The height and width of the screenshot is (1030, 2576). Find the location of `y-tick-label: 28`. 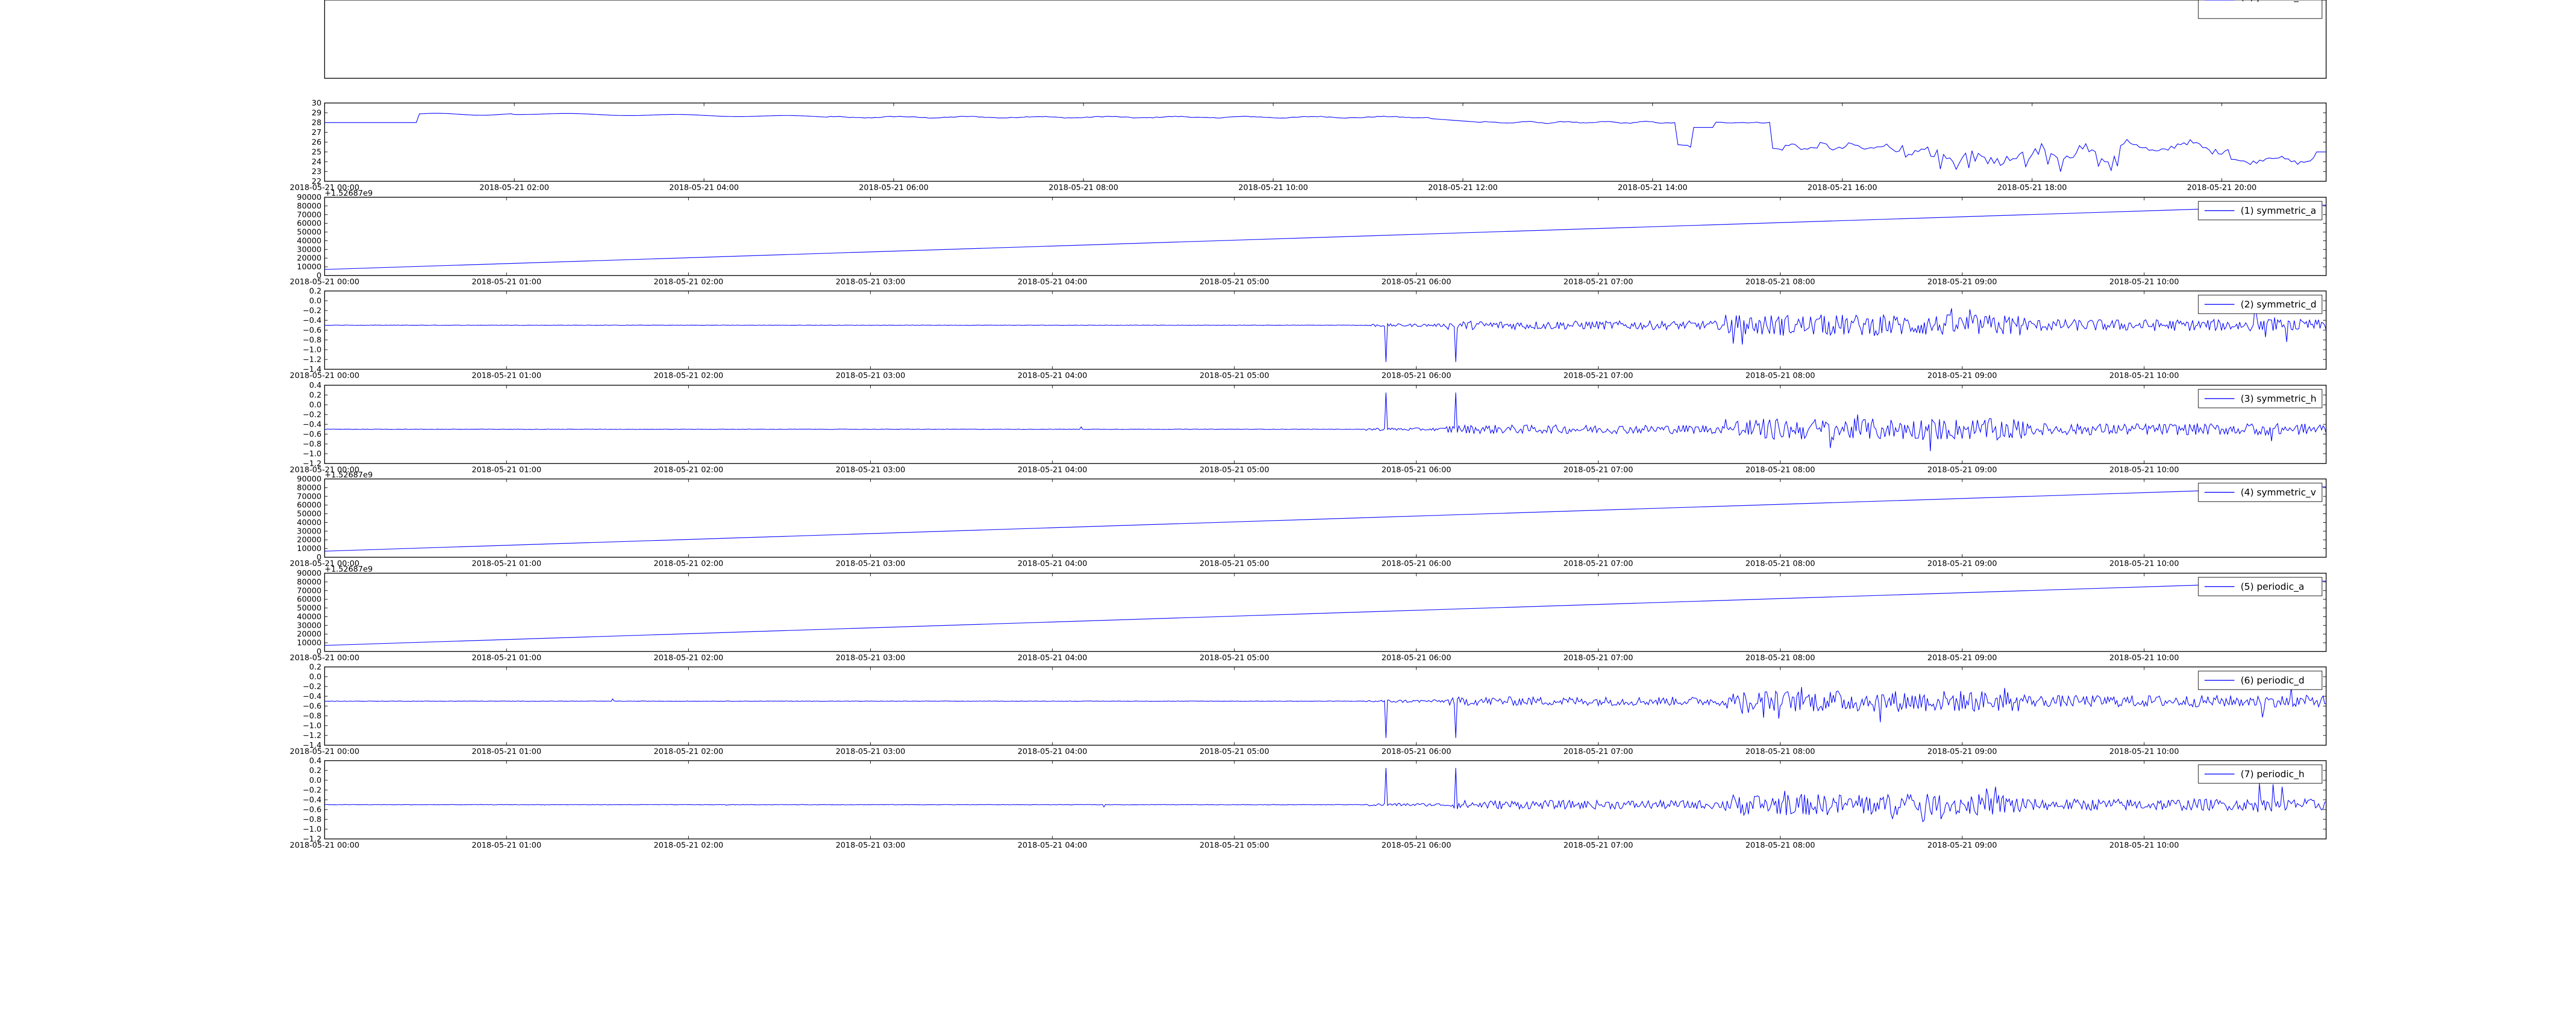

y-tick-label: 28 is located at coordinates (316, 122).